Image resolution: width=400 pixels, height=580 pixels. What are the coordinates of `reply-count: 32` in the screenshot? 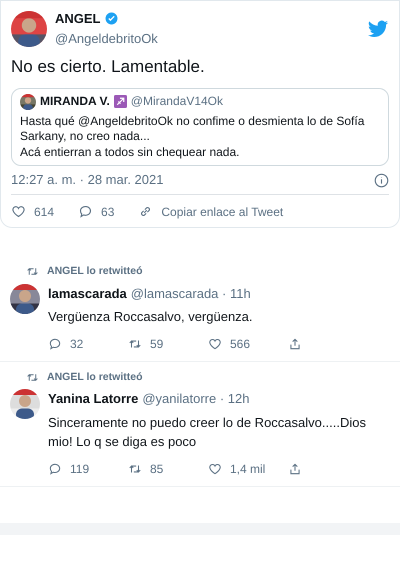 It's located at (77, 344).